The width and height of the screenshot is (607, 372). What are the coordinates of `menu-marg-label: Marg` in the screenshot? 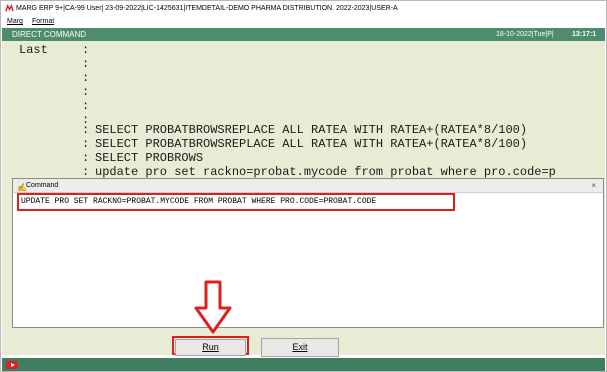 It's located at (15, 21).